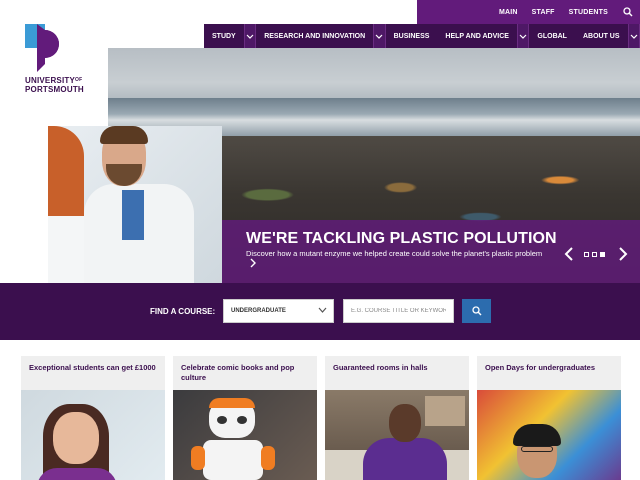 Image resolution: width=640 pixels, height=480 pixels. What do you see at coordinates (477, 36) in the screenshot?
I see `nav-item-help: HELP AND ADVICE` at bounding box center [477, 36].